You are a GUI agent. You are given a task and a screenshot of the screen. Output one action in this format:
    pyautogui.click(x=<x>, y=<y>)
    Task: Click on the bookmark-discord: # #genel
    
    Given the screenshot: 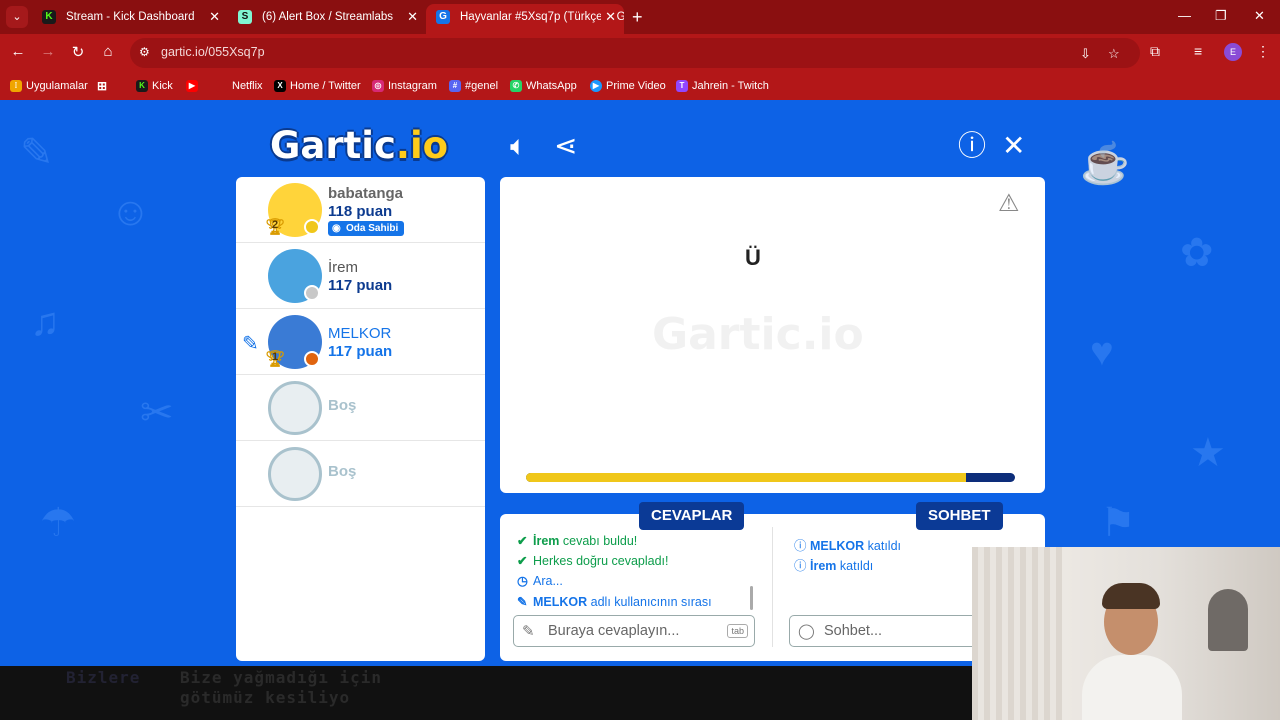 What is the action you would take?
    pyautogui.click(x=473, y=86)
    